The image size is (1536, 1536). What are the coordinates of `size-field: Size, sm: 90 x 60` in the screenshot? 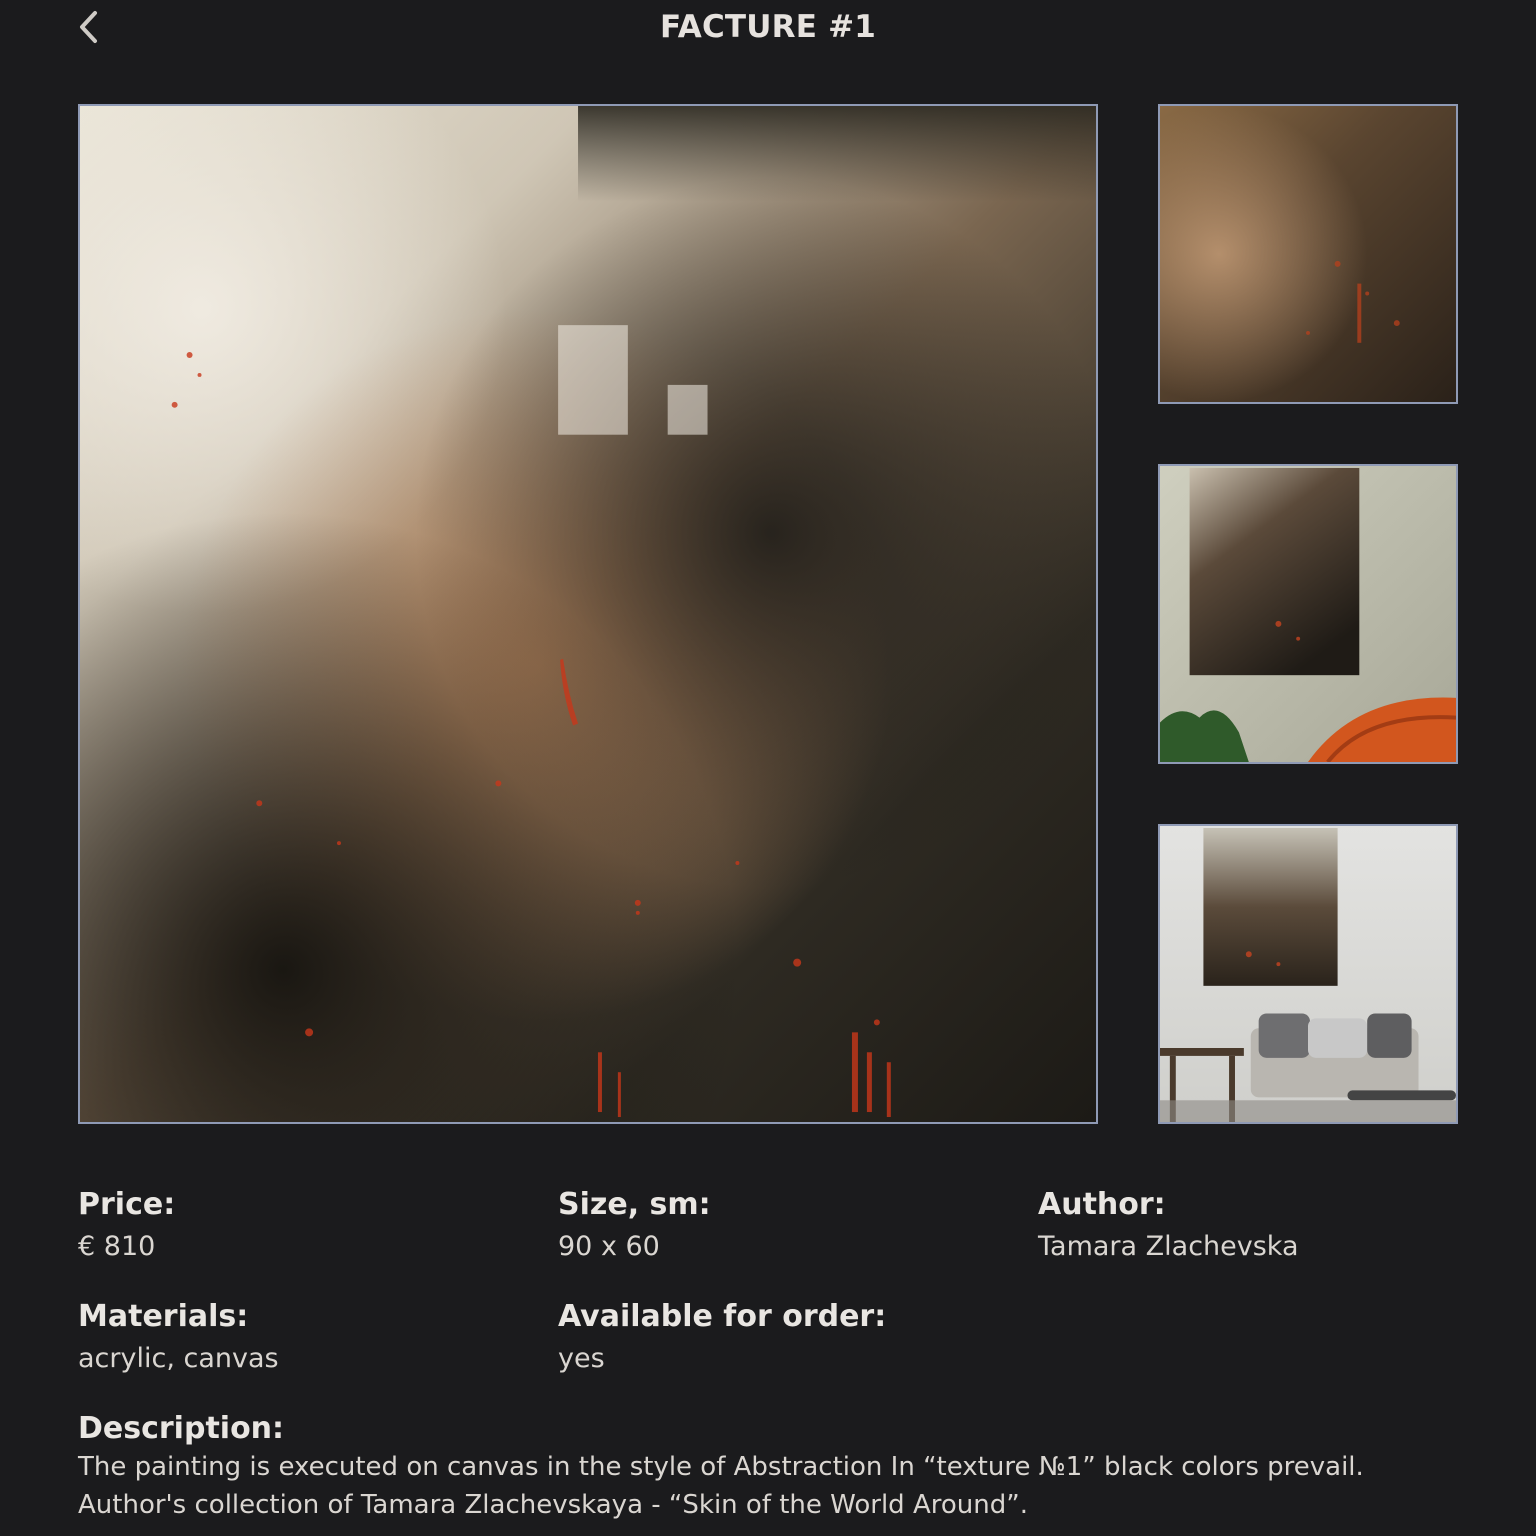 It's located at (788, 1226).